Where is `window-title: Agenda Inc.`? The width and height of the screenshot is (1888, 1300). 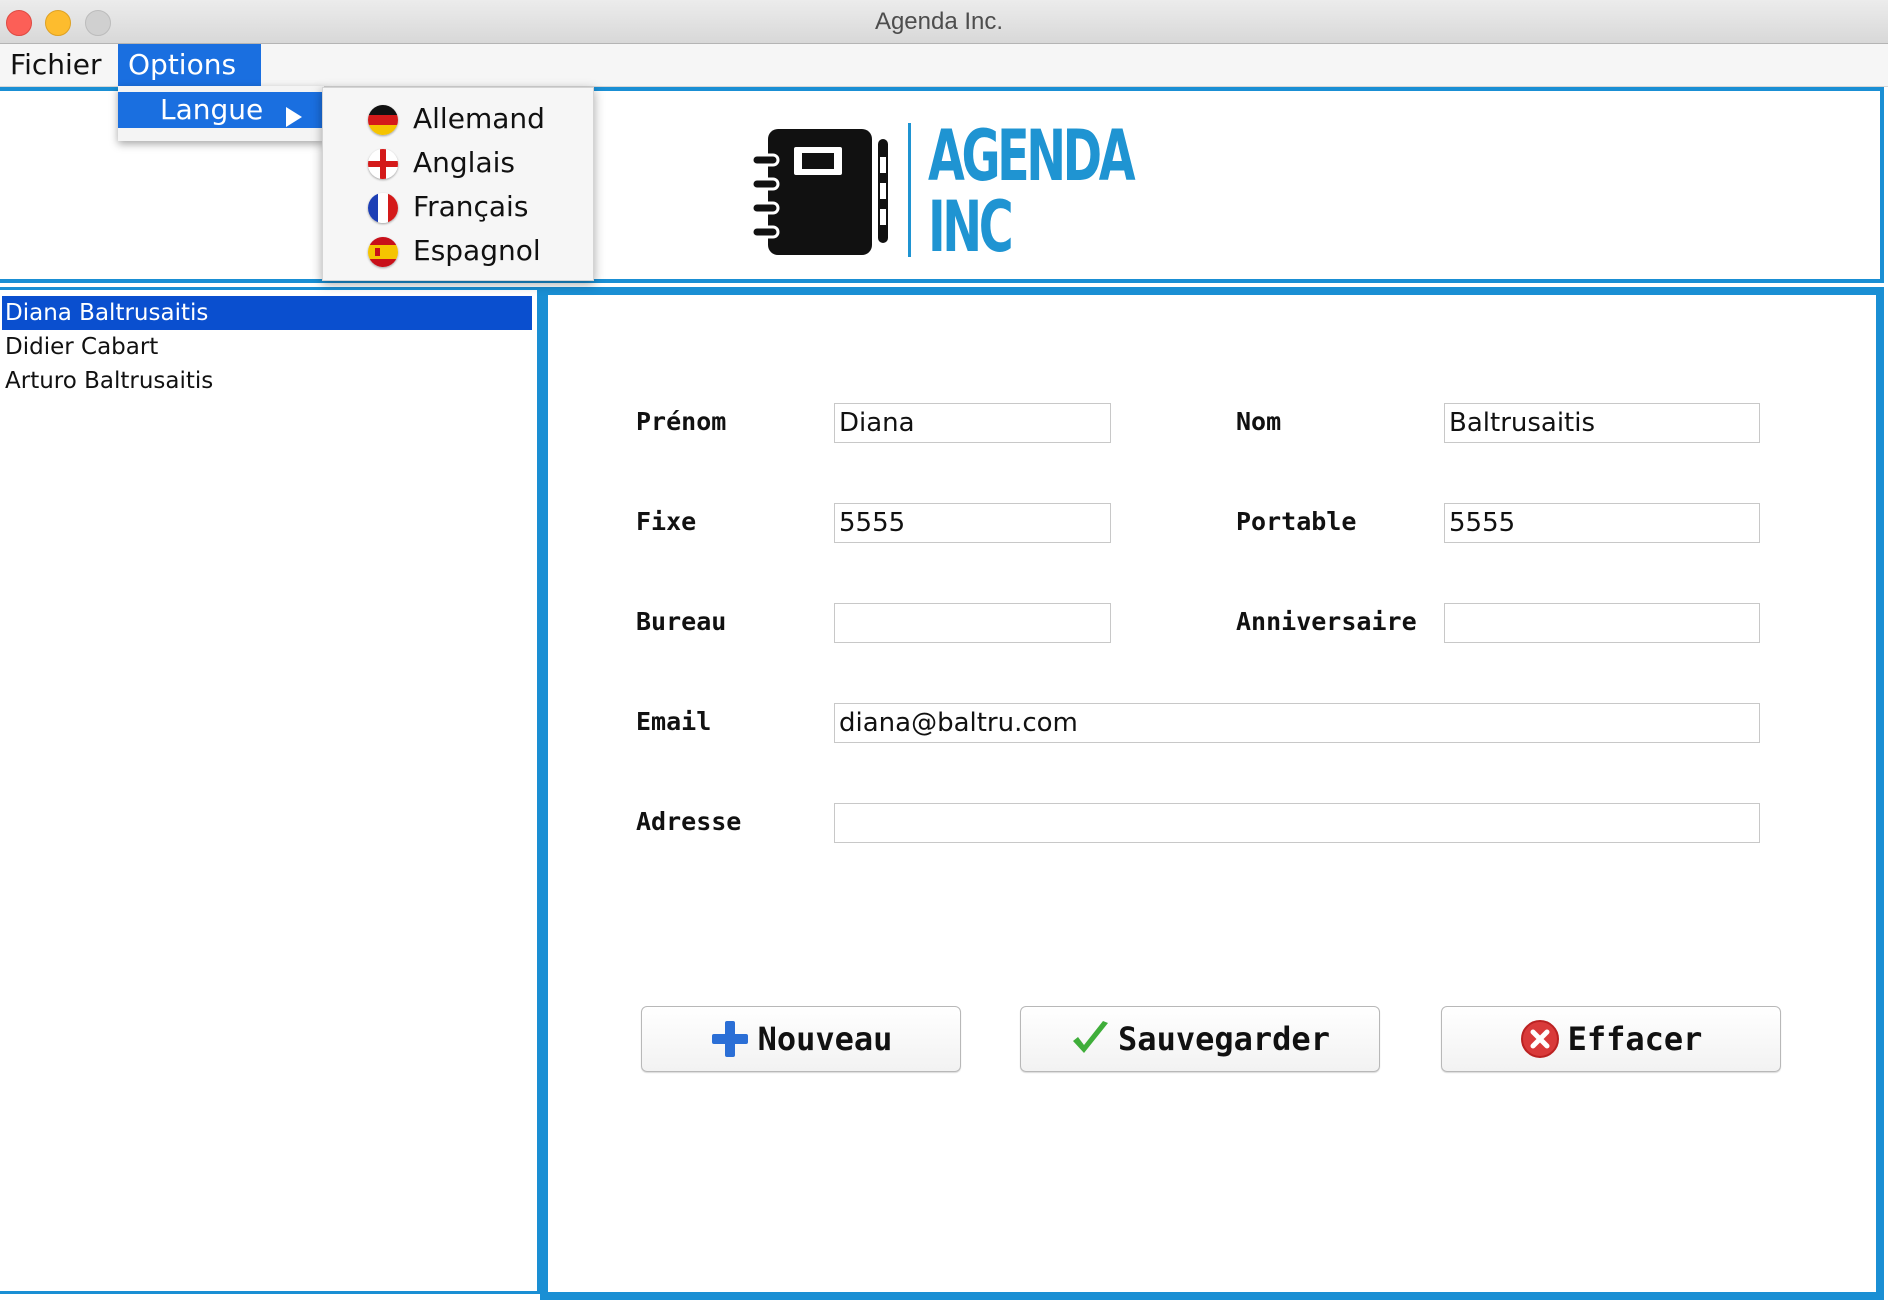
window-title: Agenda Inc. is located at coordinates (939, 21).